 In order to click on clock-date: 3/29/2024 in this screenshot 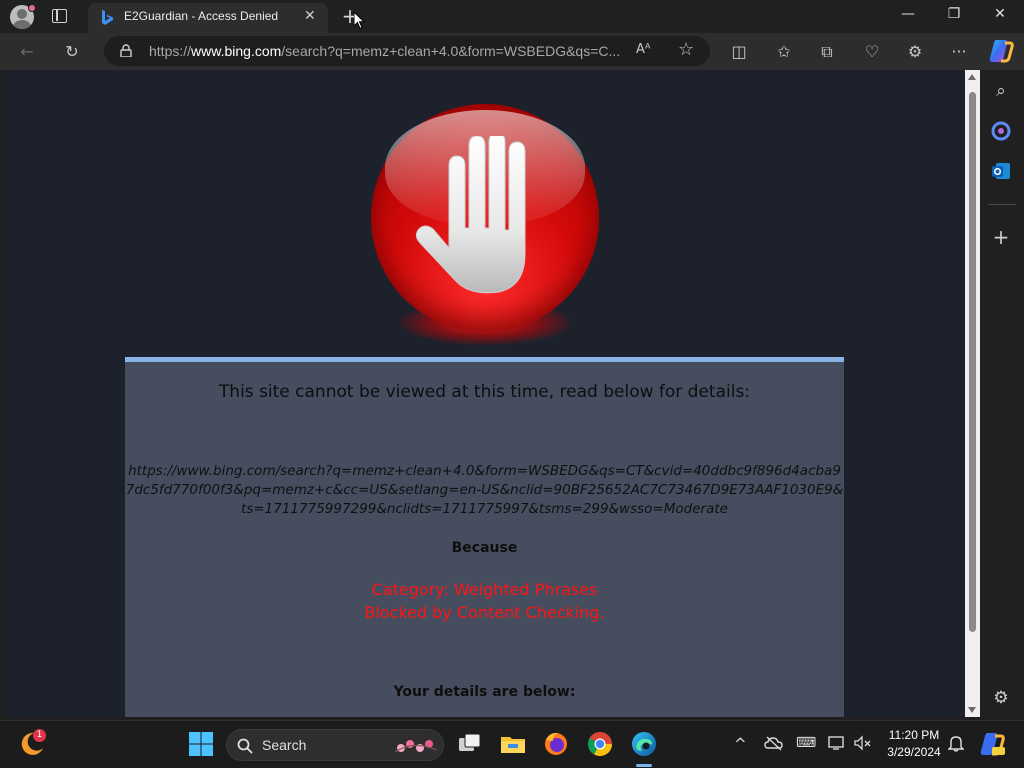, I will do `click(914, 752)`.